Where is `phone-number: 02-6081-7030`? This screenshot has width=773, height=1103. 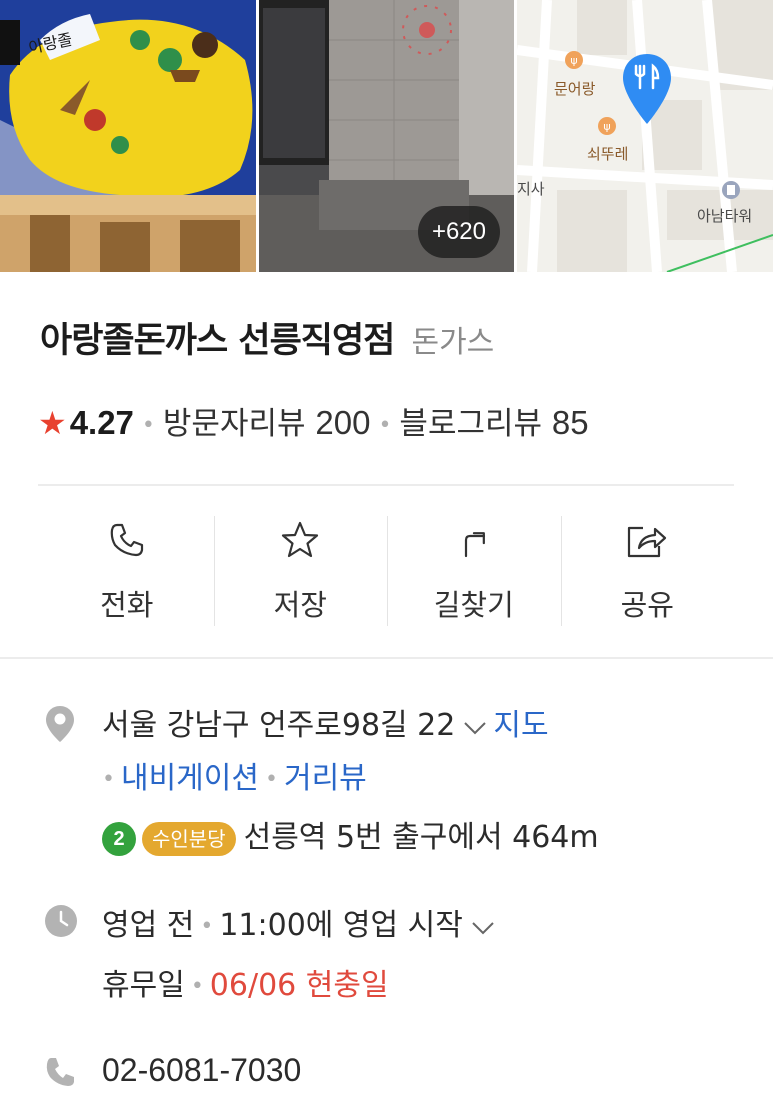
phone-number: 02-6081-7030 is located at coordinates (201, 1070).